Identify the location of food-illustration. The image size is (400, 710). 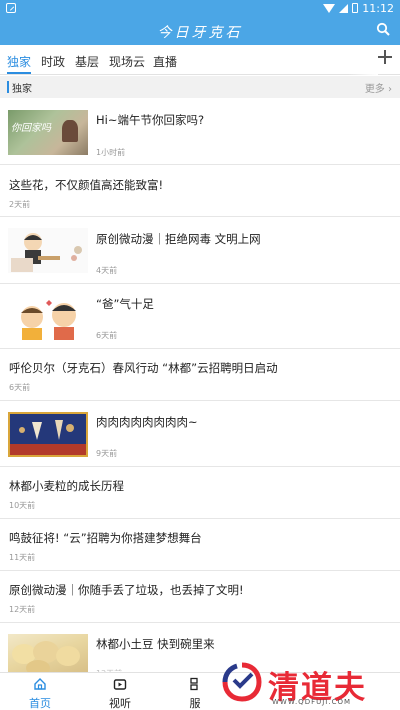
(48, 434).